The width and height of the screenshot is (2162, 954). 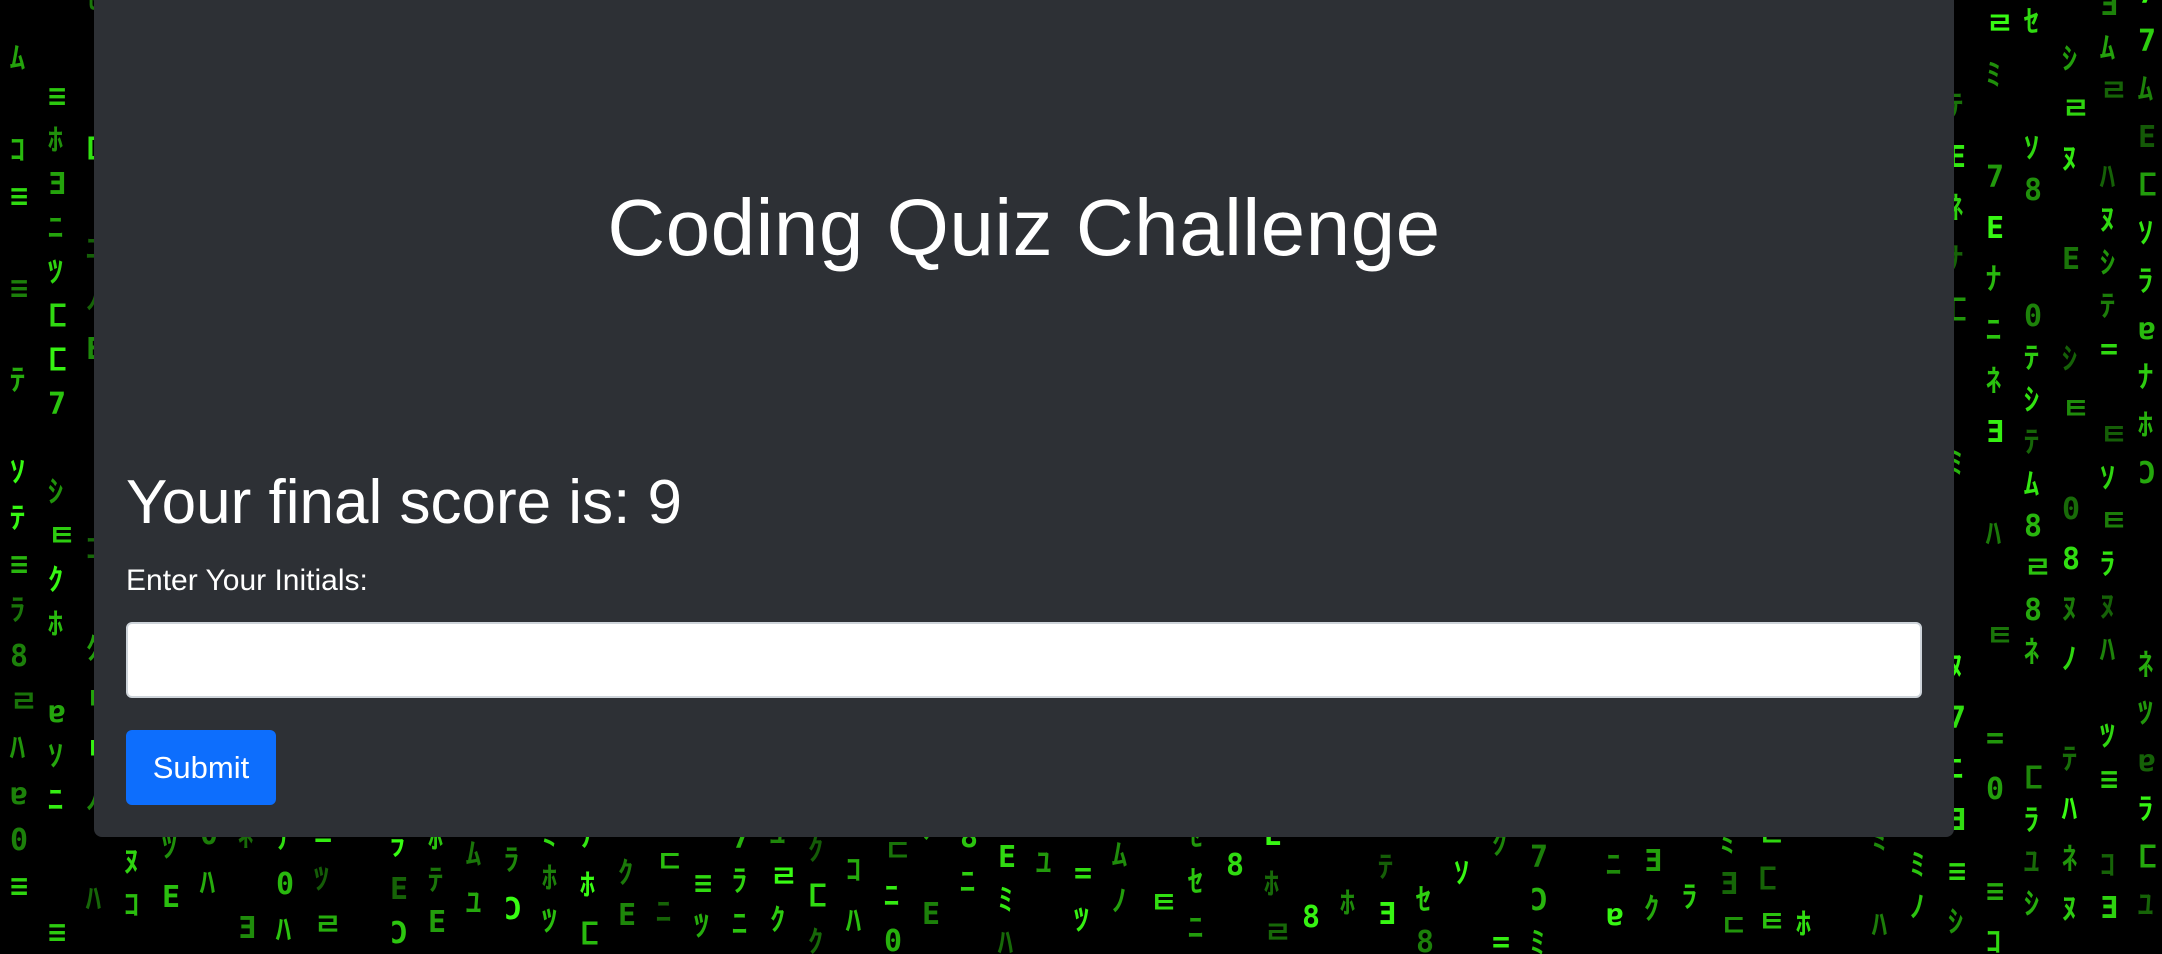 What do you see at coordinates (247, 580) in the screenshot?
I see `initials-label: Enter Your Initials:` at bounding box center [247, 580].